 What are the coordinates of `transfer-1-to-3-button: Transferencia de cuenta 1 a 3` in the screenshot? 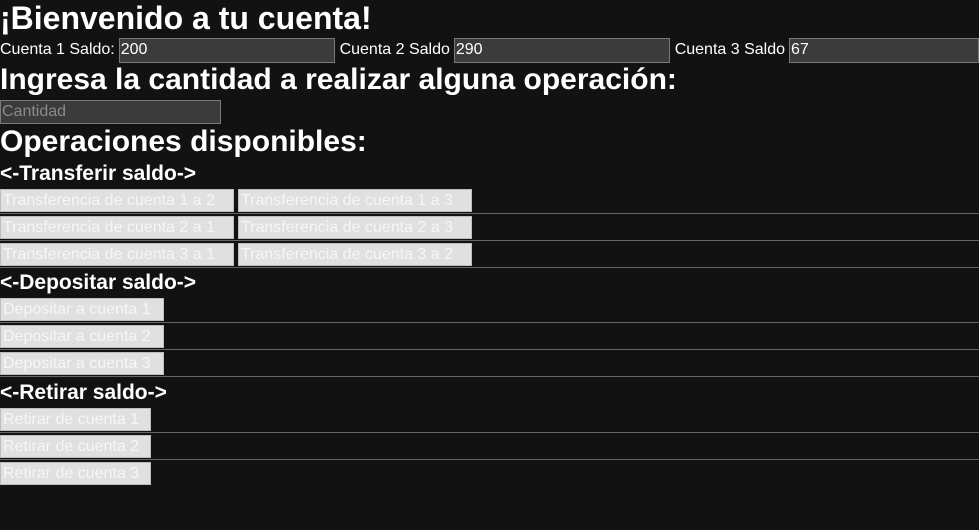 It's located at (355, 200).